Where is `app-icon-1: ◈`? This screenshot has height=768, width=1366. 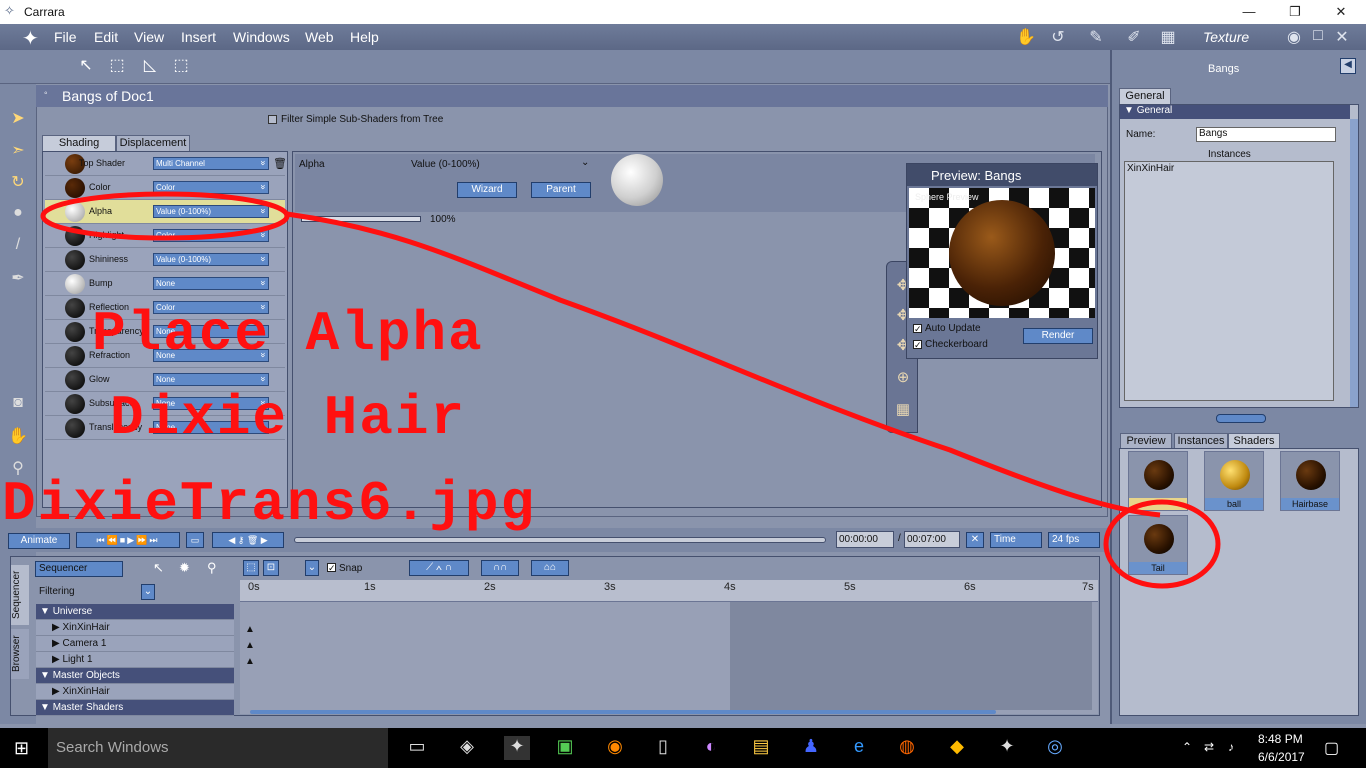 app-icon-1: ◈ is located at coordinates (467, 748).